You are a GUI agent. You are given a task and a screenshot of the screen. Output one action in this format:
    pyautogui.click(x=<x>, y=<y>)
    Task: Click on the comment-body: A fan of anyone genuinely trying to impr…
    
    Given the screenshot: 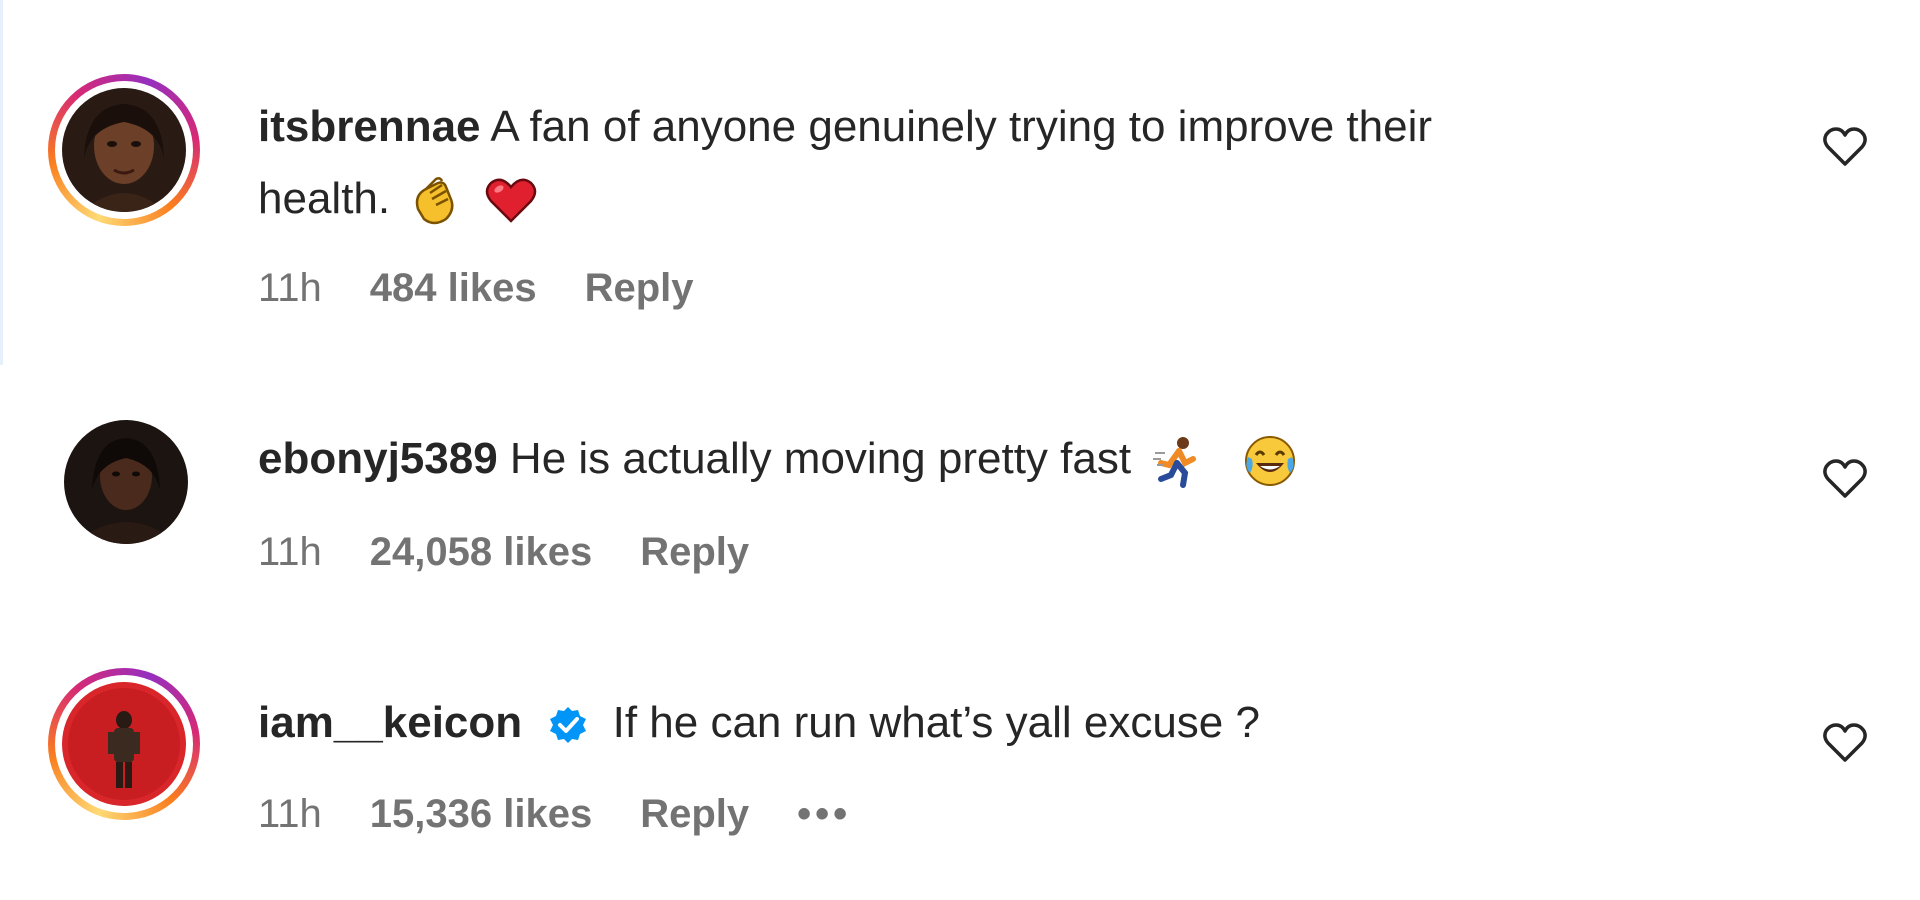 What is the action you would take?
    pyautogui.click(x=961, y=126)
    